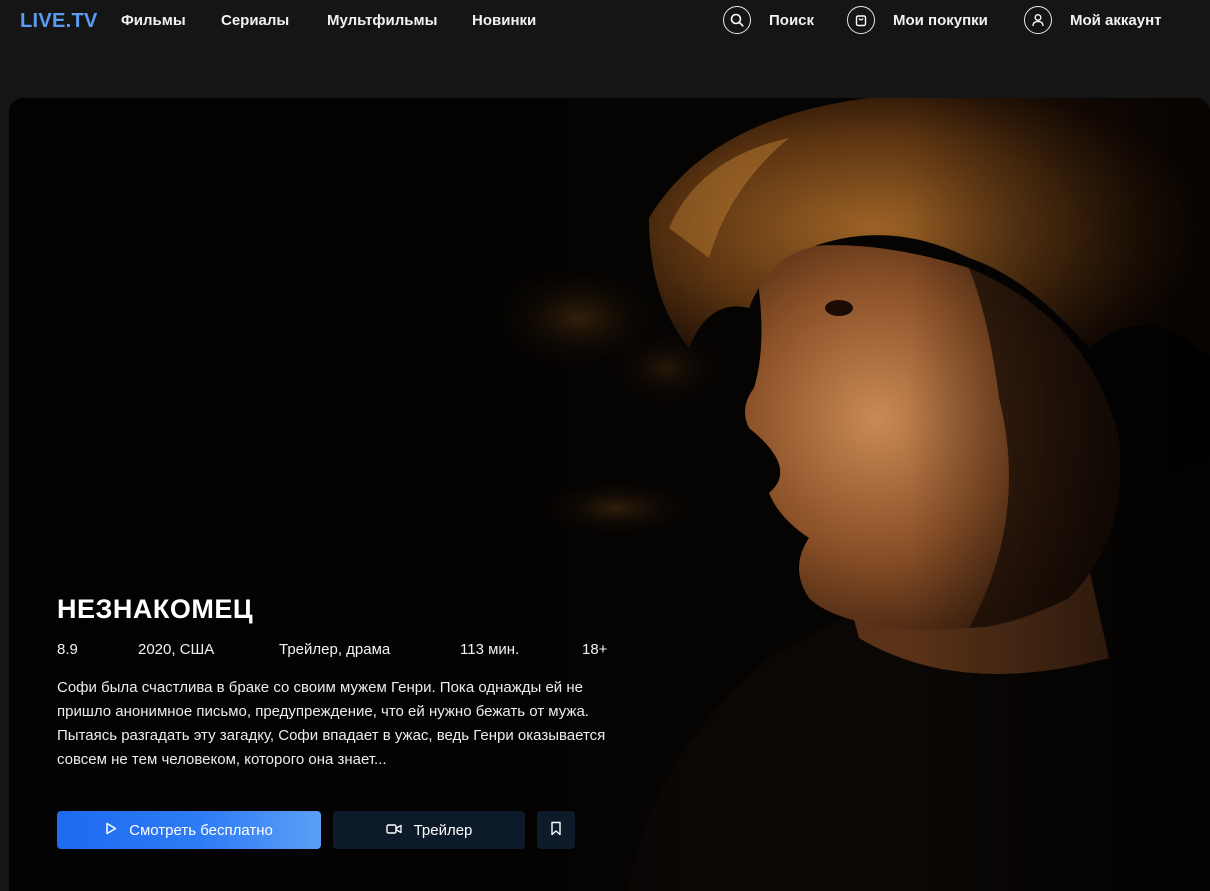  I want to click on shopping-bag-icon, so click(861, 20).